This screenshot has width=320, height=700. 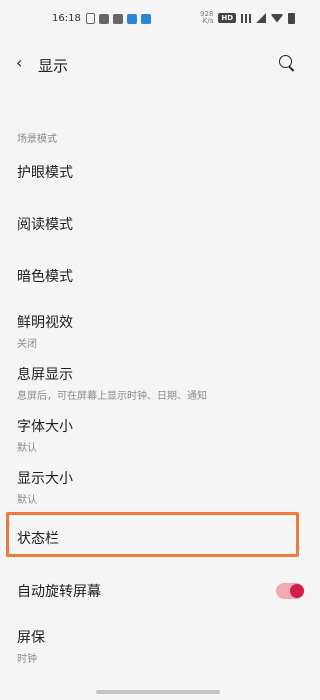 I want to click on search-icon, so click(x=285, y=61).